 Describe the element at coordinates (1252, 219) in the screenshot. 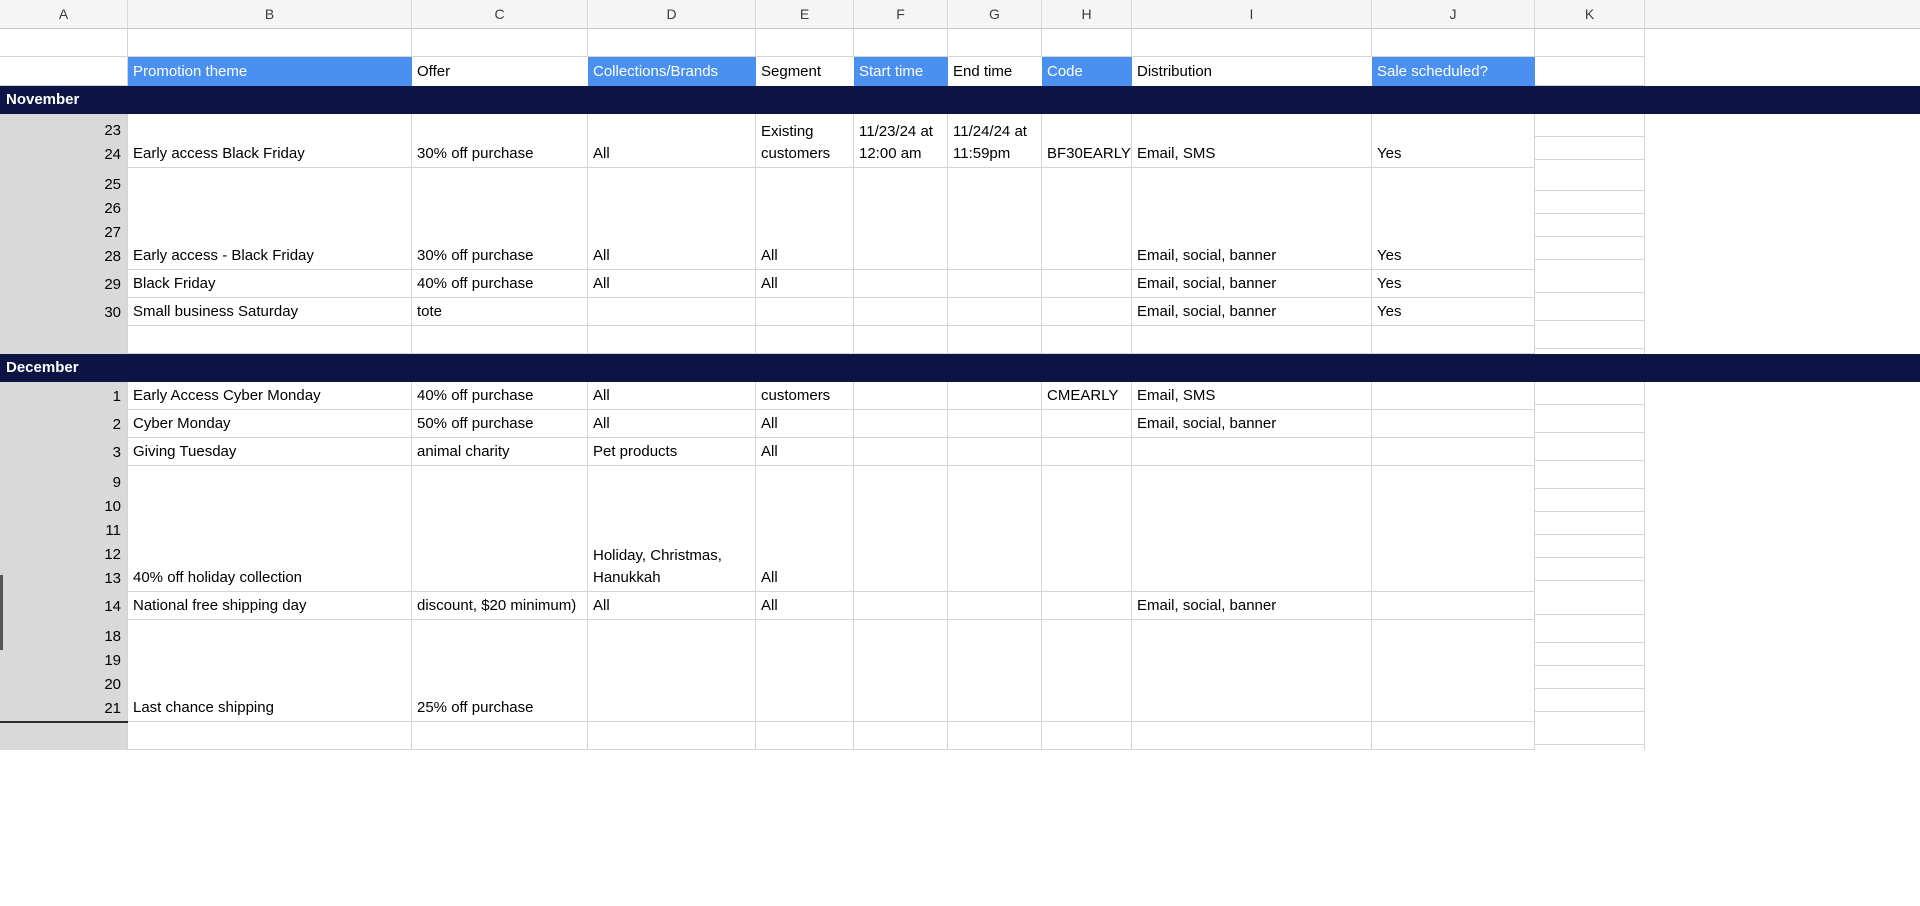

I see `cell-distribution: Email, social, banner` at that location.